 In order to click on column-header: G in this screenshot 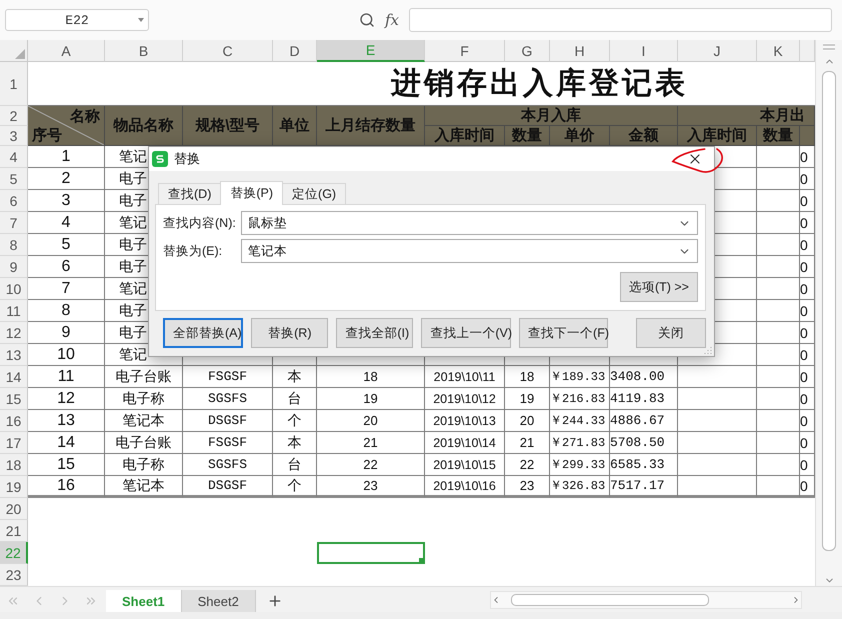, I will do `click(527, 51)`.